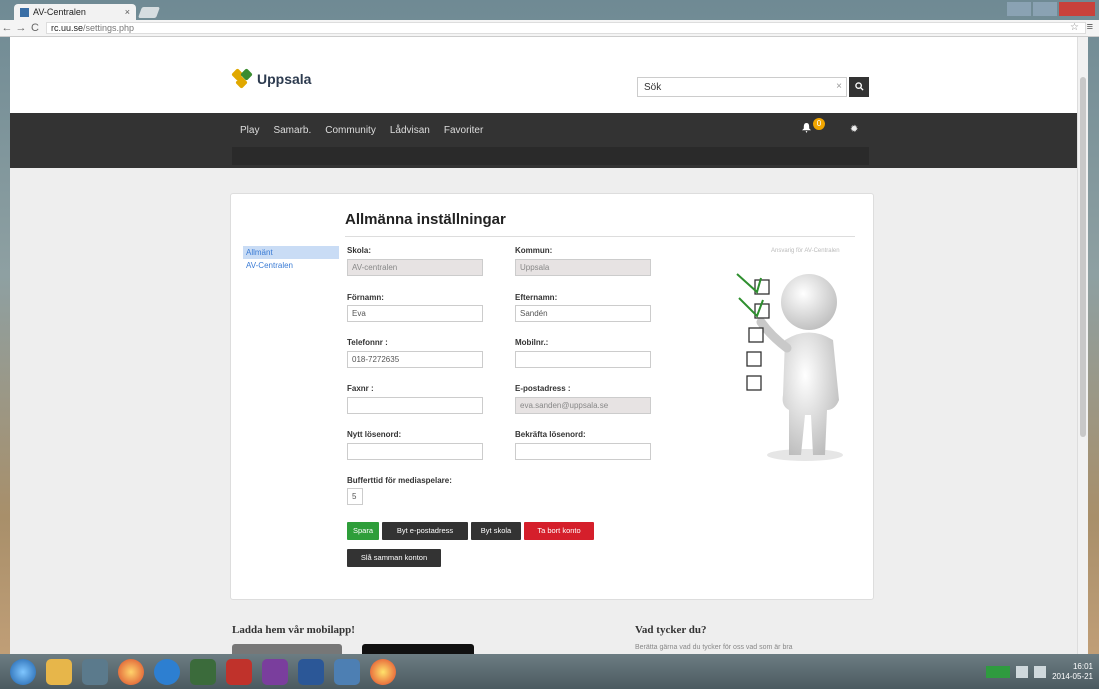 The image size is (1099, 689). I want to click on clock-date: 2014-05-21, so click(1072, 676).